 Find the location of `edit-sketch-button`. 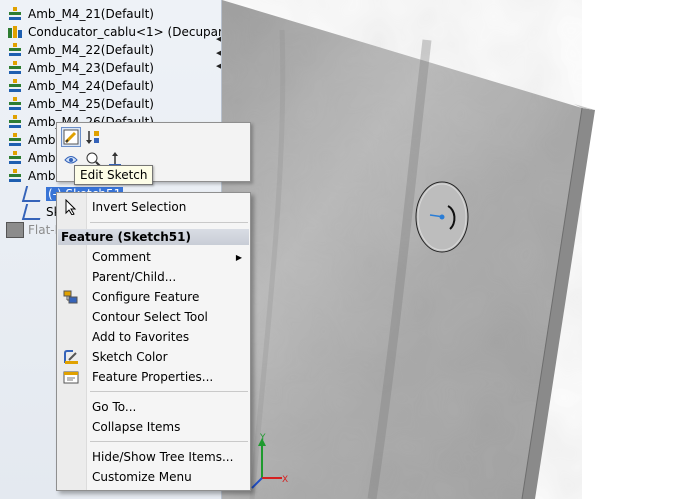

edit-sketch-button is located at coordinates (71, 137).